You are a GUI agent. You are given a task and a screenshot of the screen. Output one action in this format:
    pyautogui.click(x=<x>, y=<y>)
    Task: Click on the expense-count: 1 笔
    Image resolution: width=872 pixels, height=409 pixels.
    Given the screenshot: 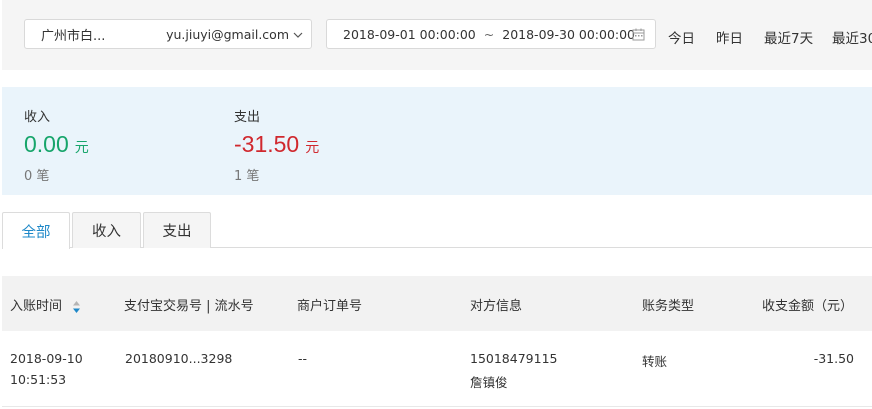 What is the action you would take?
    pyautogui.click(x=247, y=176)
    